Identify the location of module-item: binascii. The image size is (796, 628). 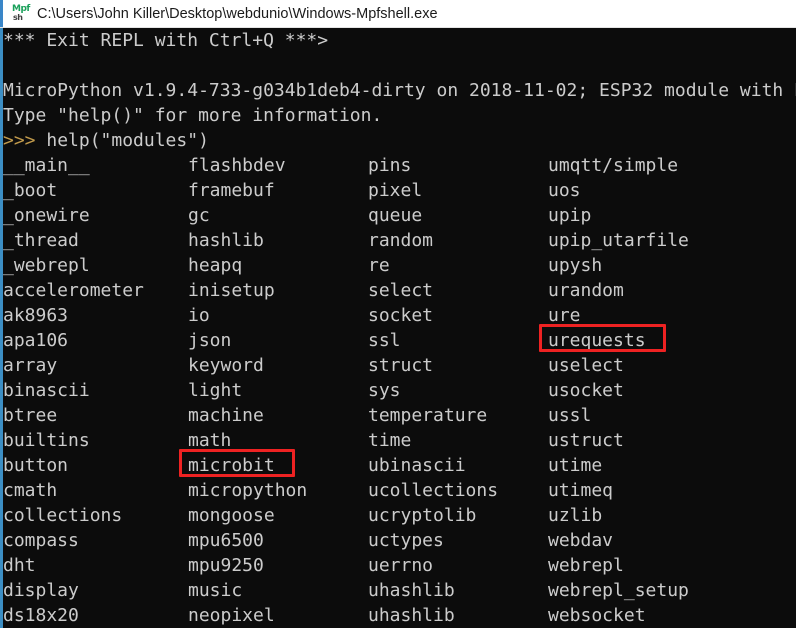
(46, 390).